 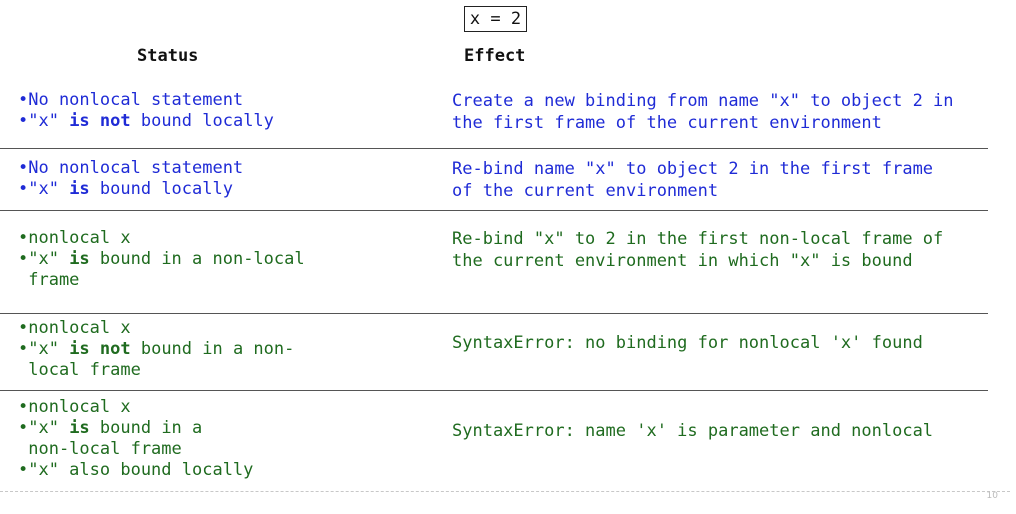 What do you see at coordinates (74, 407) in the screenshot?
I see `row-5-status-line-1: •nonlocal x` at bounding box center [74, 407].